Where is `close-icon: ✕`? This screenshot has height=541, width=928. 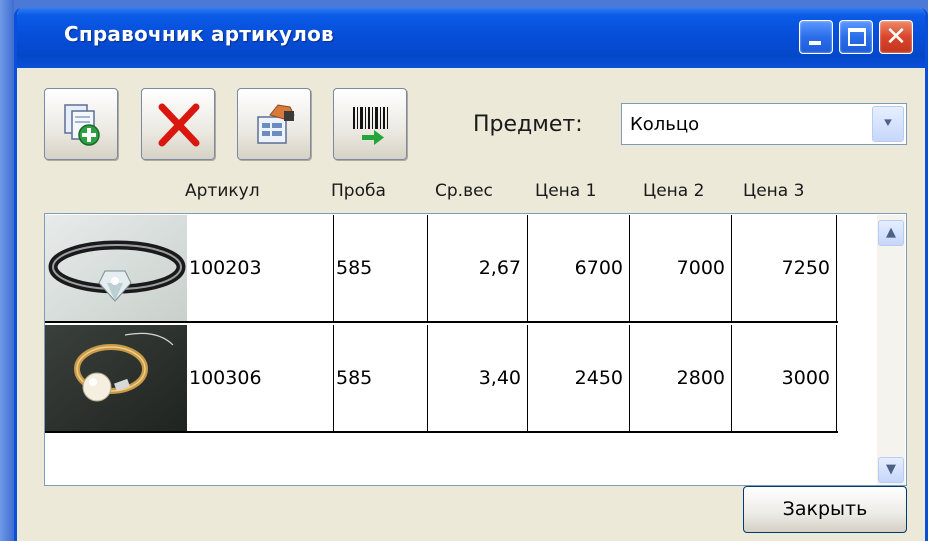 close-icon: ✕ is located at coordinates (896, 37).